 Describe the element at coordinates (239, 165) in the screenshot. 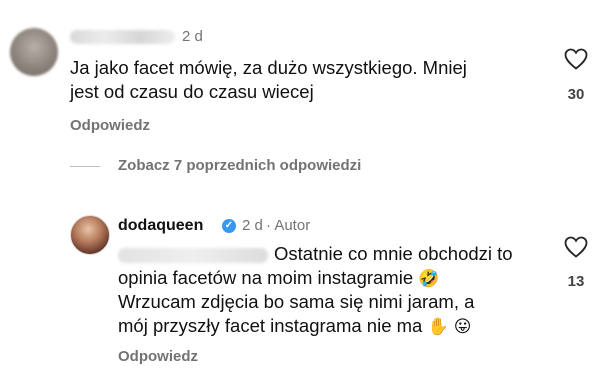

I see `view-previous-replies-button: Zobacz 7 poprzednich odpowiedzi` at that location.